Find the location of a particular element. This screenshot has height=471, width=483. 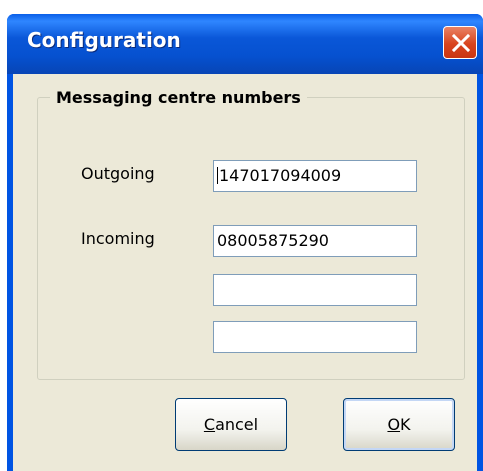

ok-label: K is located at coordinates (405, 424).